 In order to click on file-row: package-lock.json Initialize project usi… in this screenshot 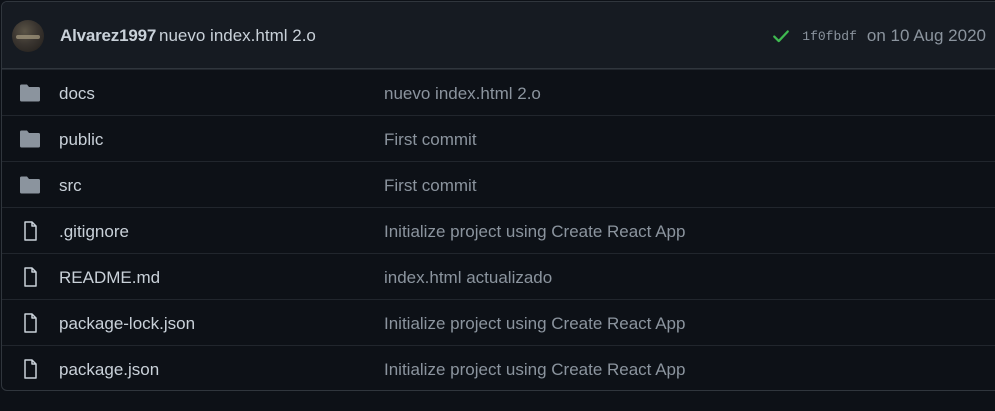, I will do `click(498, 322)`.